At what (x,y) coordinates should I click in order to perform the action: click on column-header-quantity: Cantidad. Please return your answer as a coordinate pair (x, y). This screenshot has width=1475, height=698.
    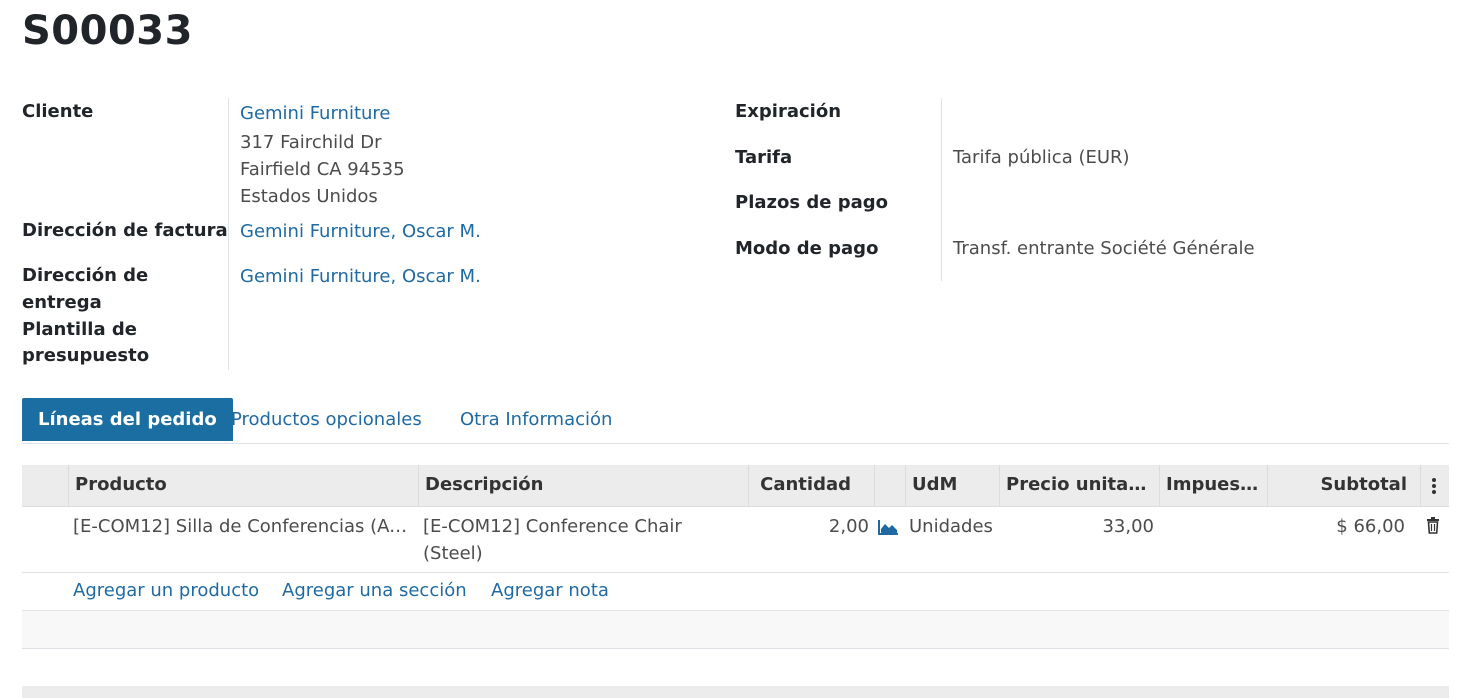
    Looking at the image, I should click on (811, 486).